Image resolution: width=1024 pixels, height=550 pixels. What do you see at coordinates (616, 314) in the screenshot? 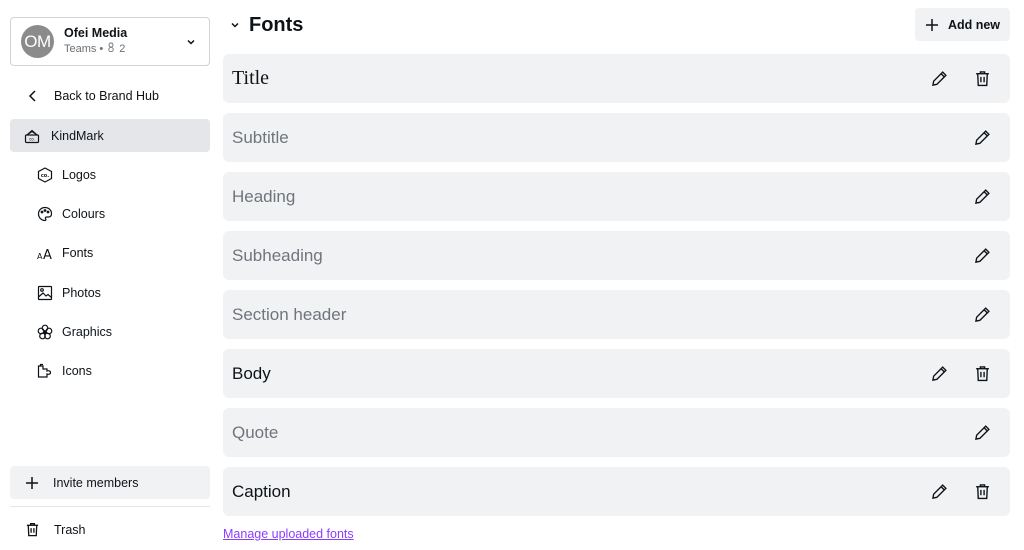
I see `font-row-section-header: Section header` at bounding box center [616, 314].